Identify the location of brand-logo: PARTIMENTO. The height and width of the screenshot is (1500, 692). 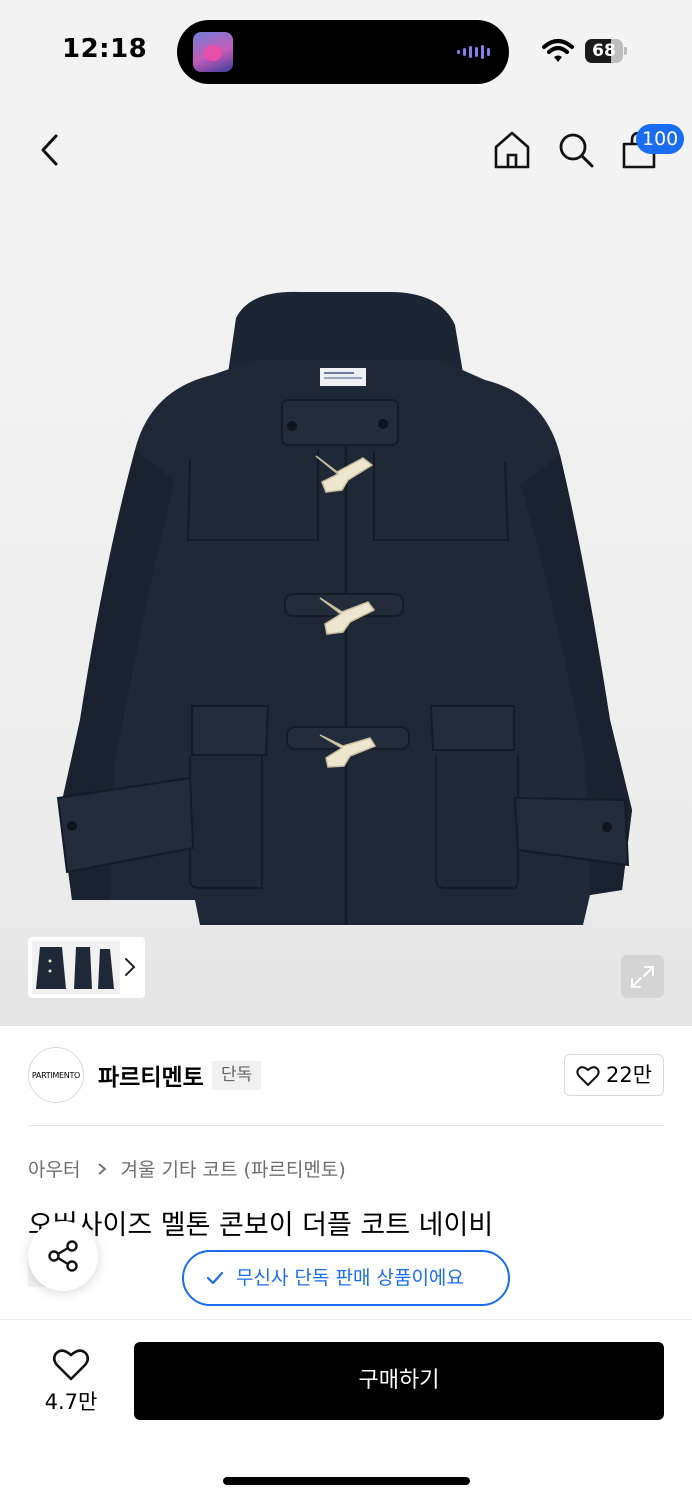
(56, 1075).